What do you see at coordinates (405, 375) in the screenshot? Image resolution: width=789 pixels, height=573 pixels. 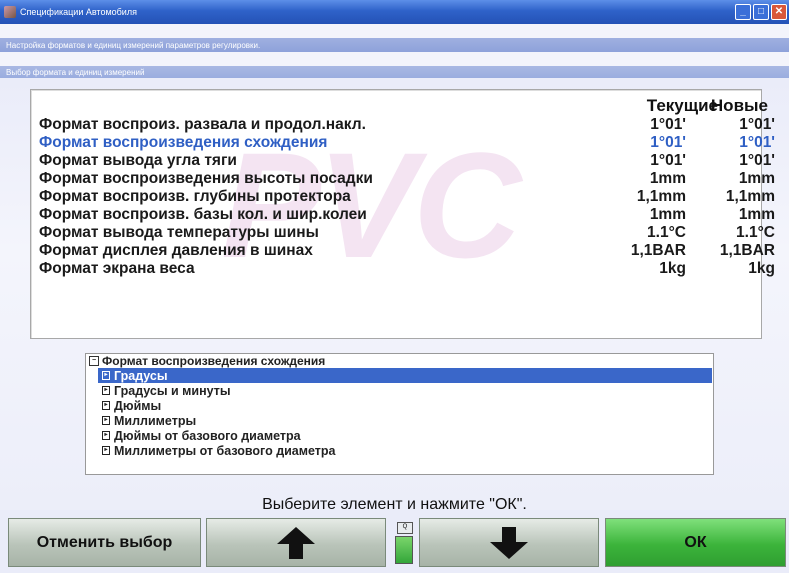 I see `option-degrees: ▸ Градусы` at bounding box center [405, 375].